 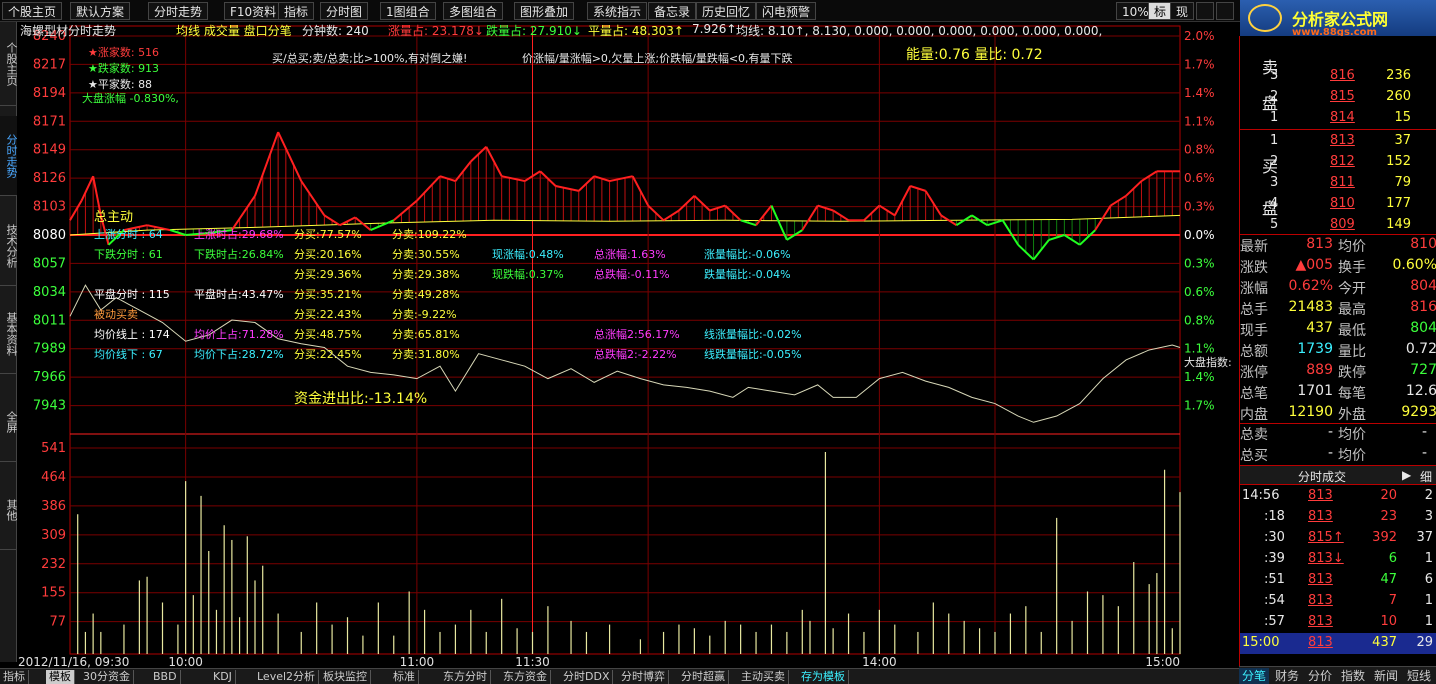 I want to click on panel-tab-3: 指数, so click(x=1353, y=676).